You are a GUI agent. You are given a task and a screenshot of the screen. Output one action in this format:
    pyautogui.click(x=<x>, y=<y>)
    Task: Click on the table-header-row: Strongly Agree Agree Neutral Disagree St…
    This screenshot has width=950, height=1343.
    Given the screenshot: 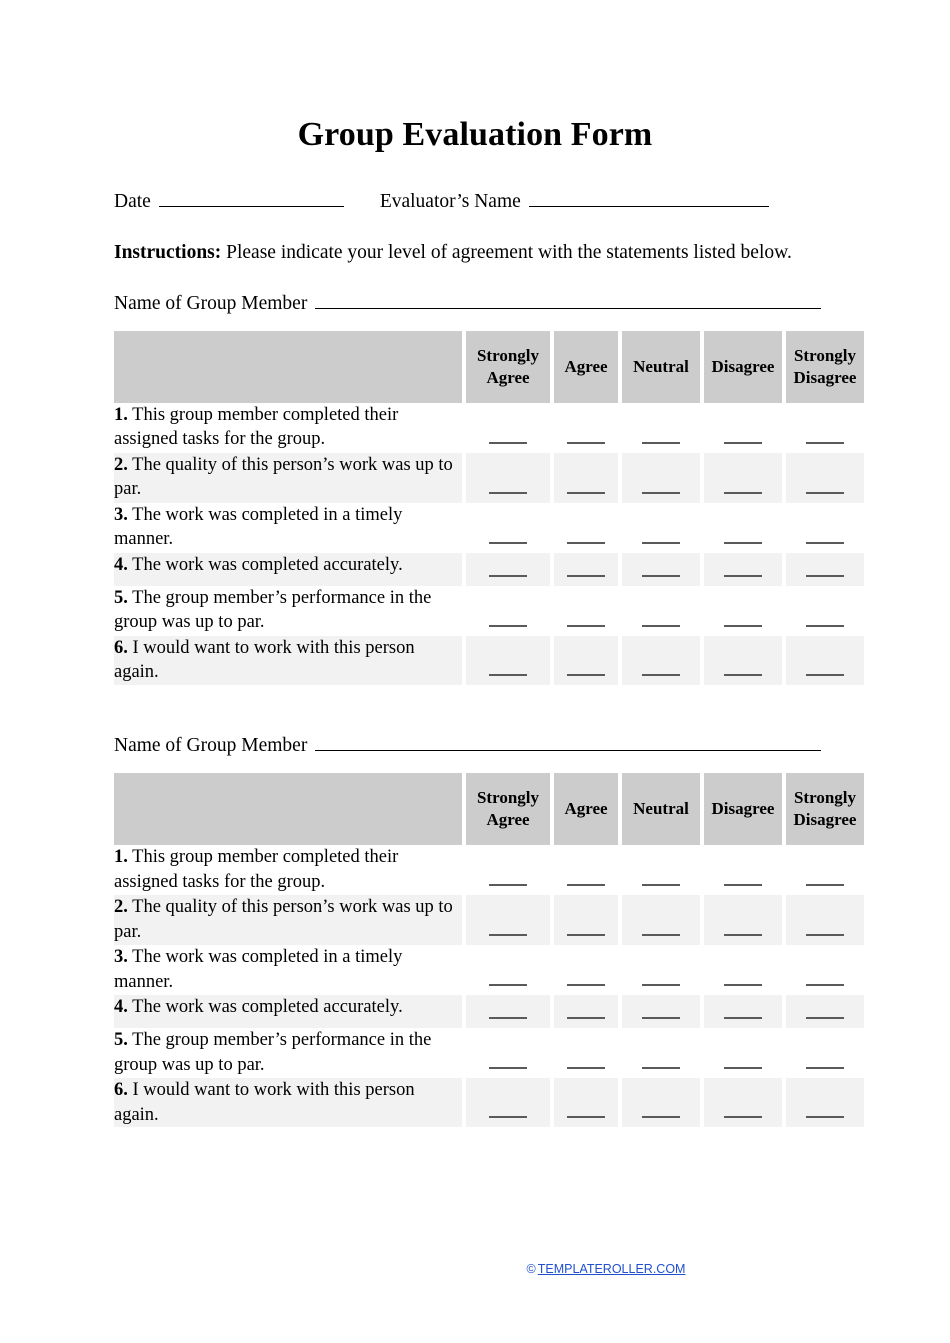 What is the action you would take?
    pyautogui.click(x=489, y=366)
    